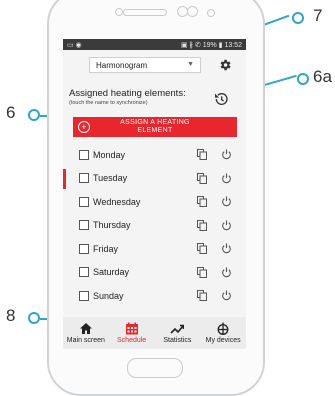  Describe the element at coordinates (192, 11) in the screenshot. I see `camera-icon` at that location.